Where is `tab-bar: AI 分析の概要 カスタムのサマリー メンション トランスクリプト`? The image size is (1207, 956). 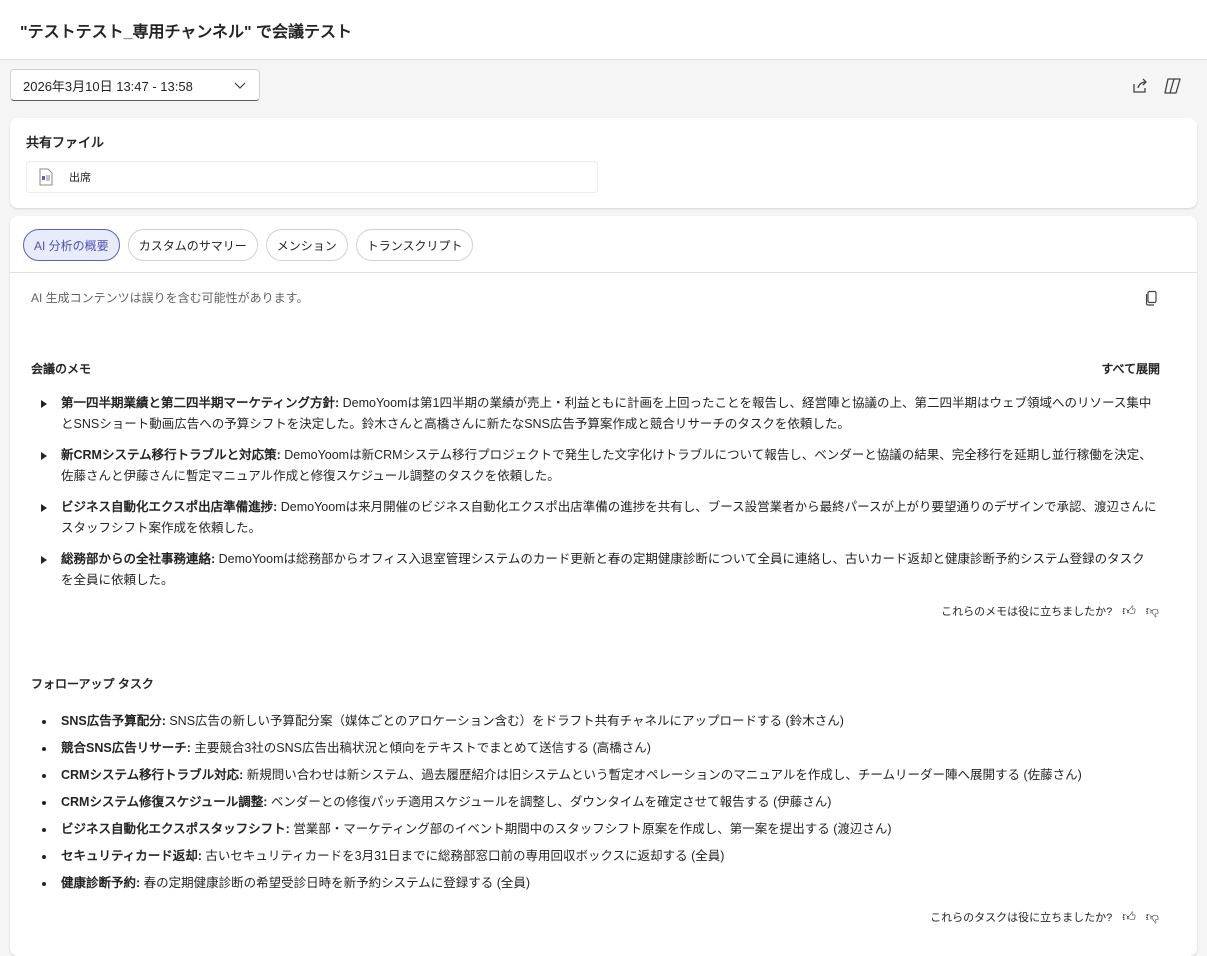 tab-bar: AI 分析の概要 カスタムのサマリー メンション トランスクリプト is located at coordinates (603, 244).